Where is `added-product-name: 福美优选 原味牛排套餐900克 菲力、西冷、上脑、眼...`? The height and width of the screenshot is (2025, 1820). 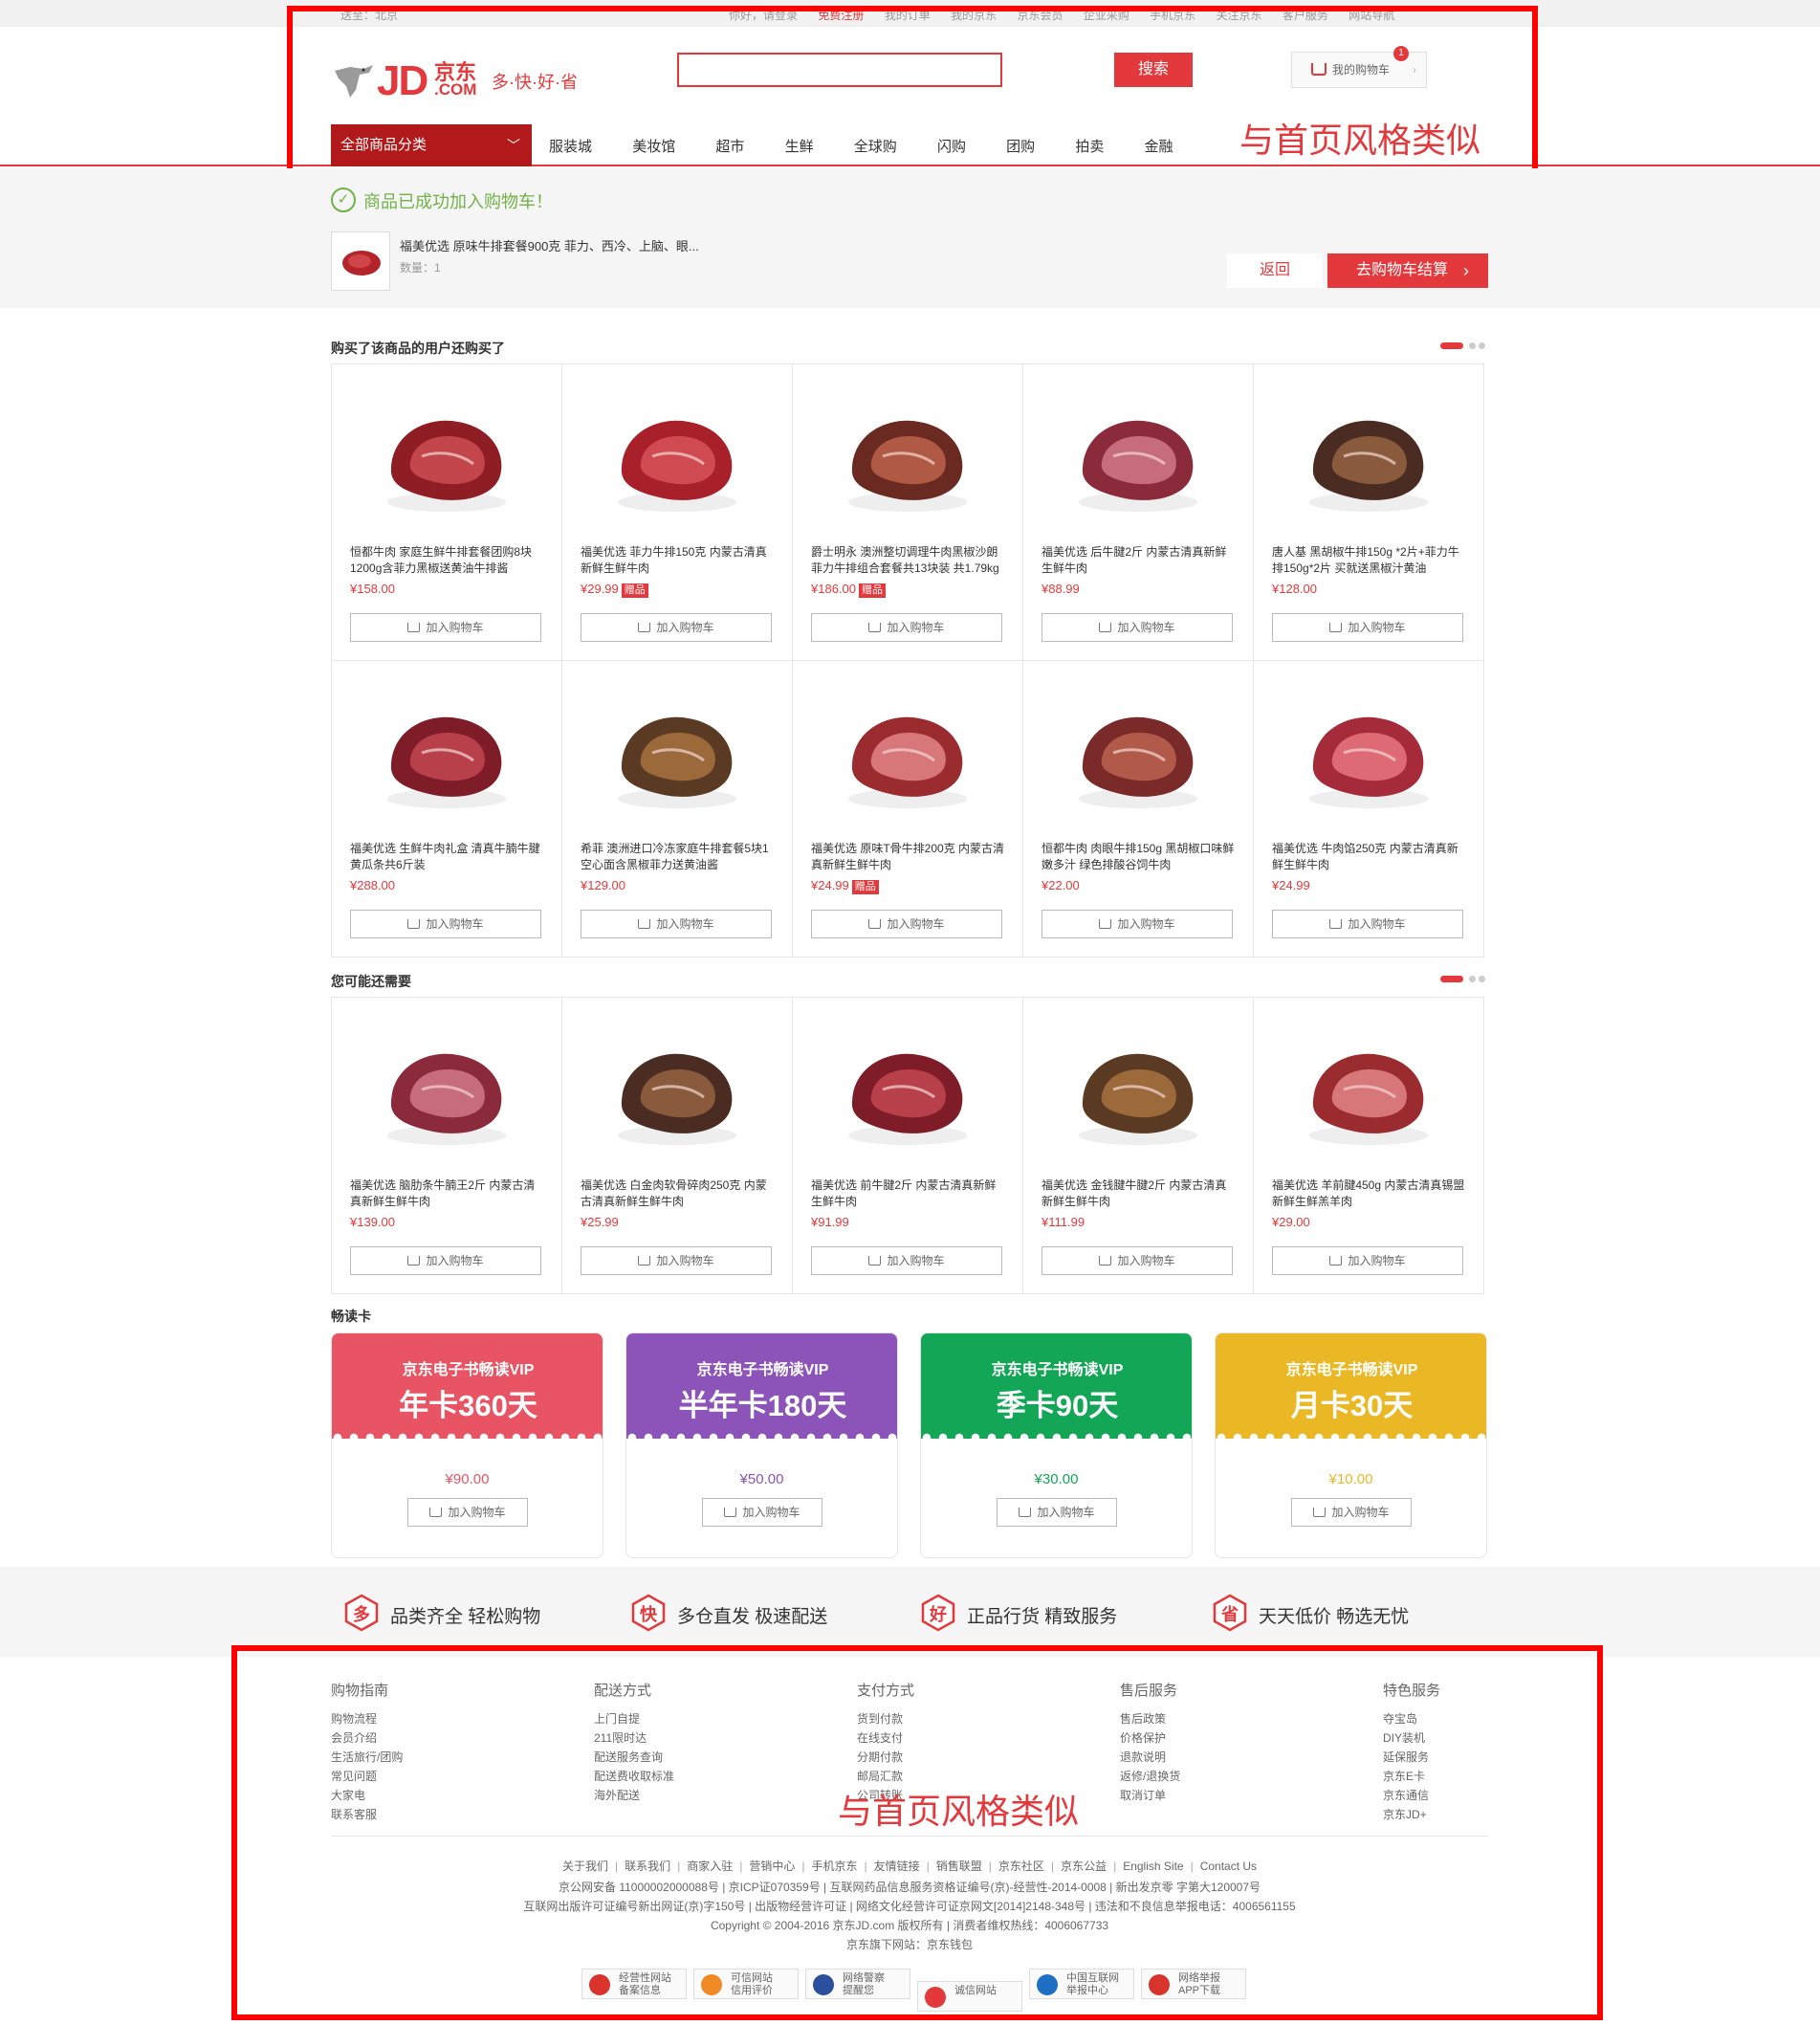 added-product-name: 福美优选 原味牛排套餐900克 菲力、西冷、上脑、眼... is located at coordinates (549, 245).